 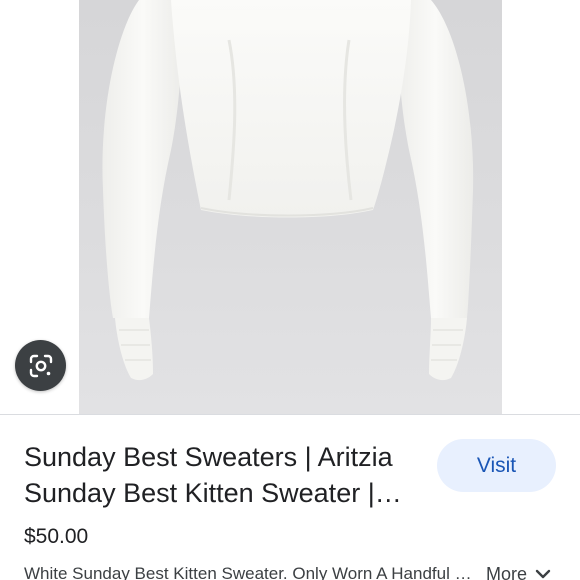 I want to click on google-lens-button, so click(x=40, y=365).